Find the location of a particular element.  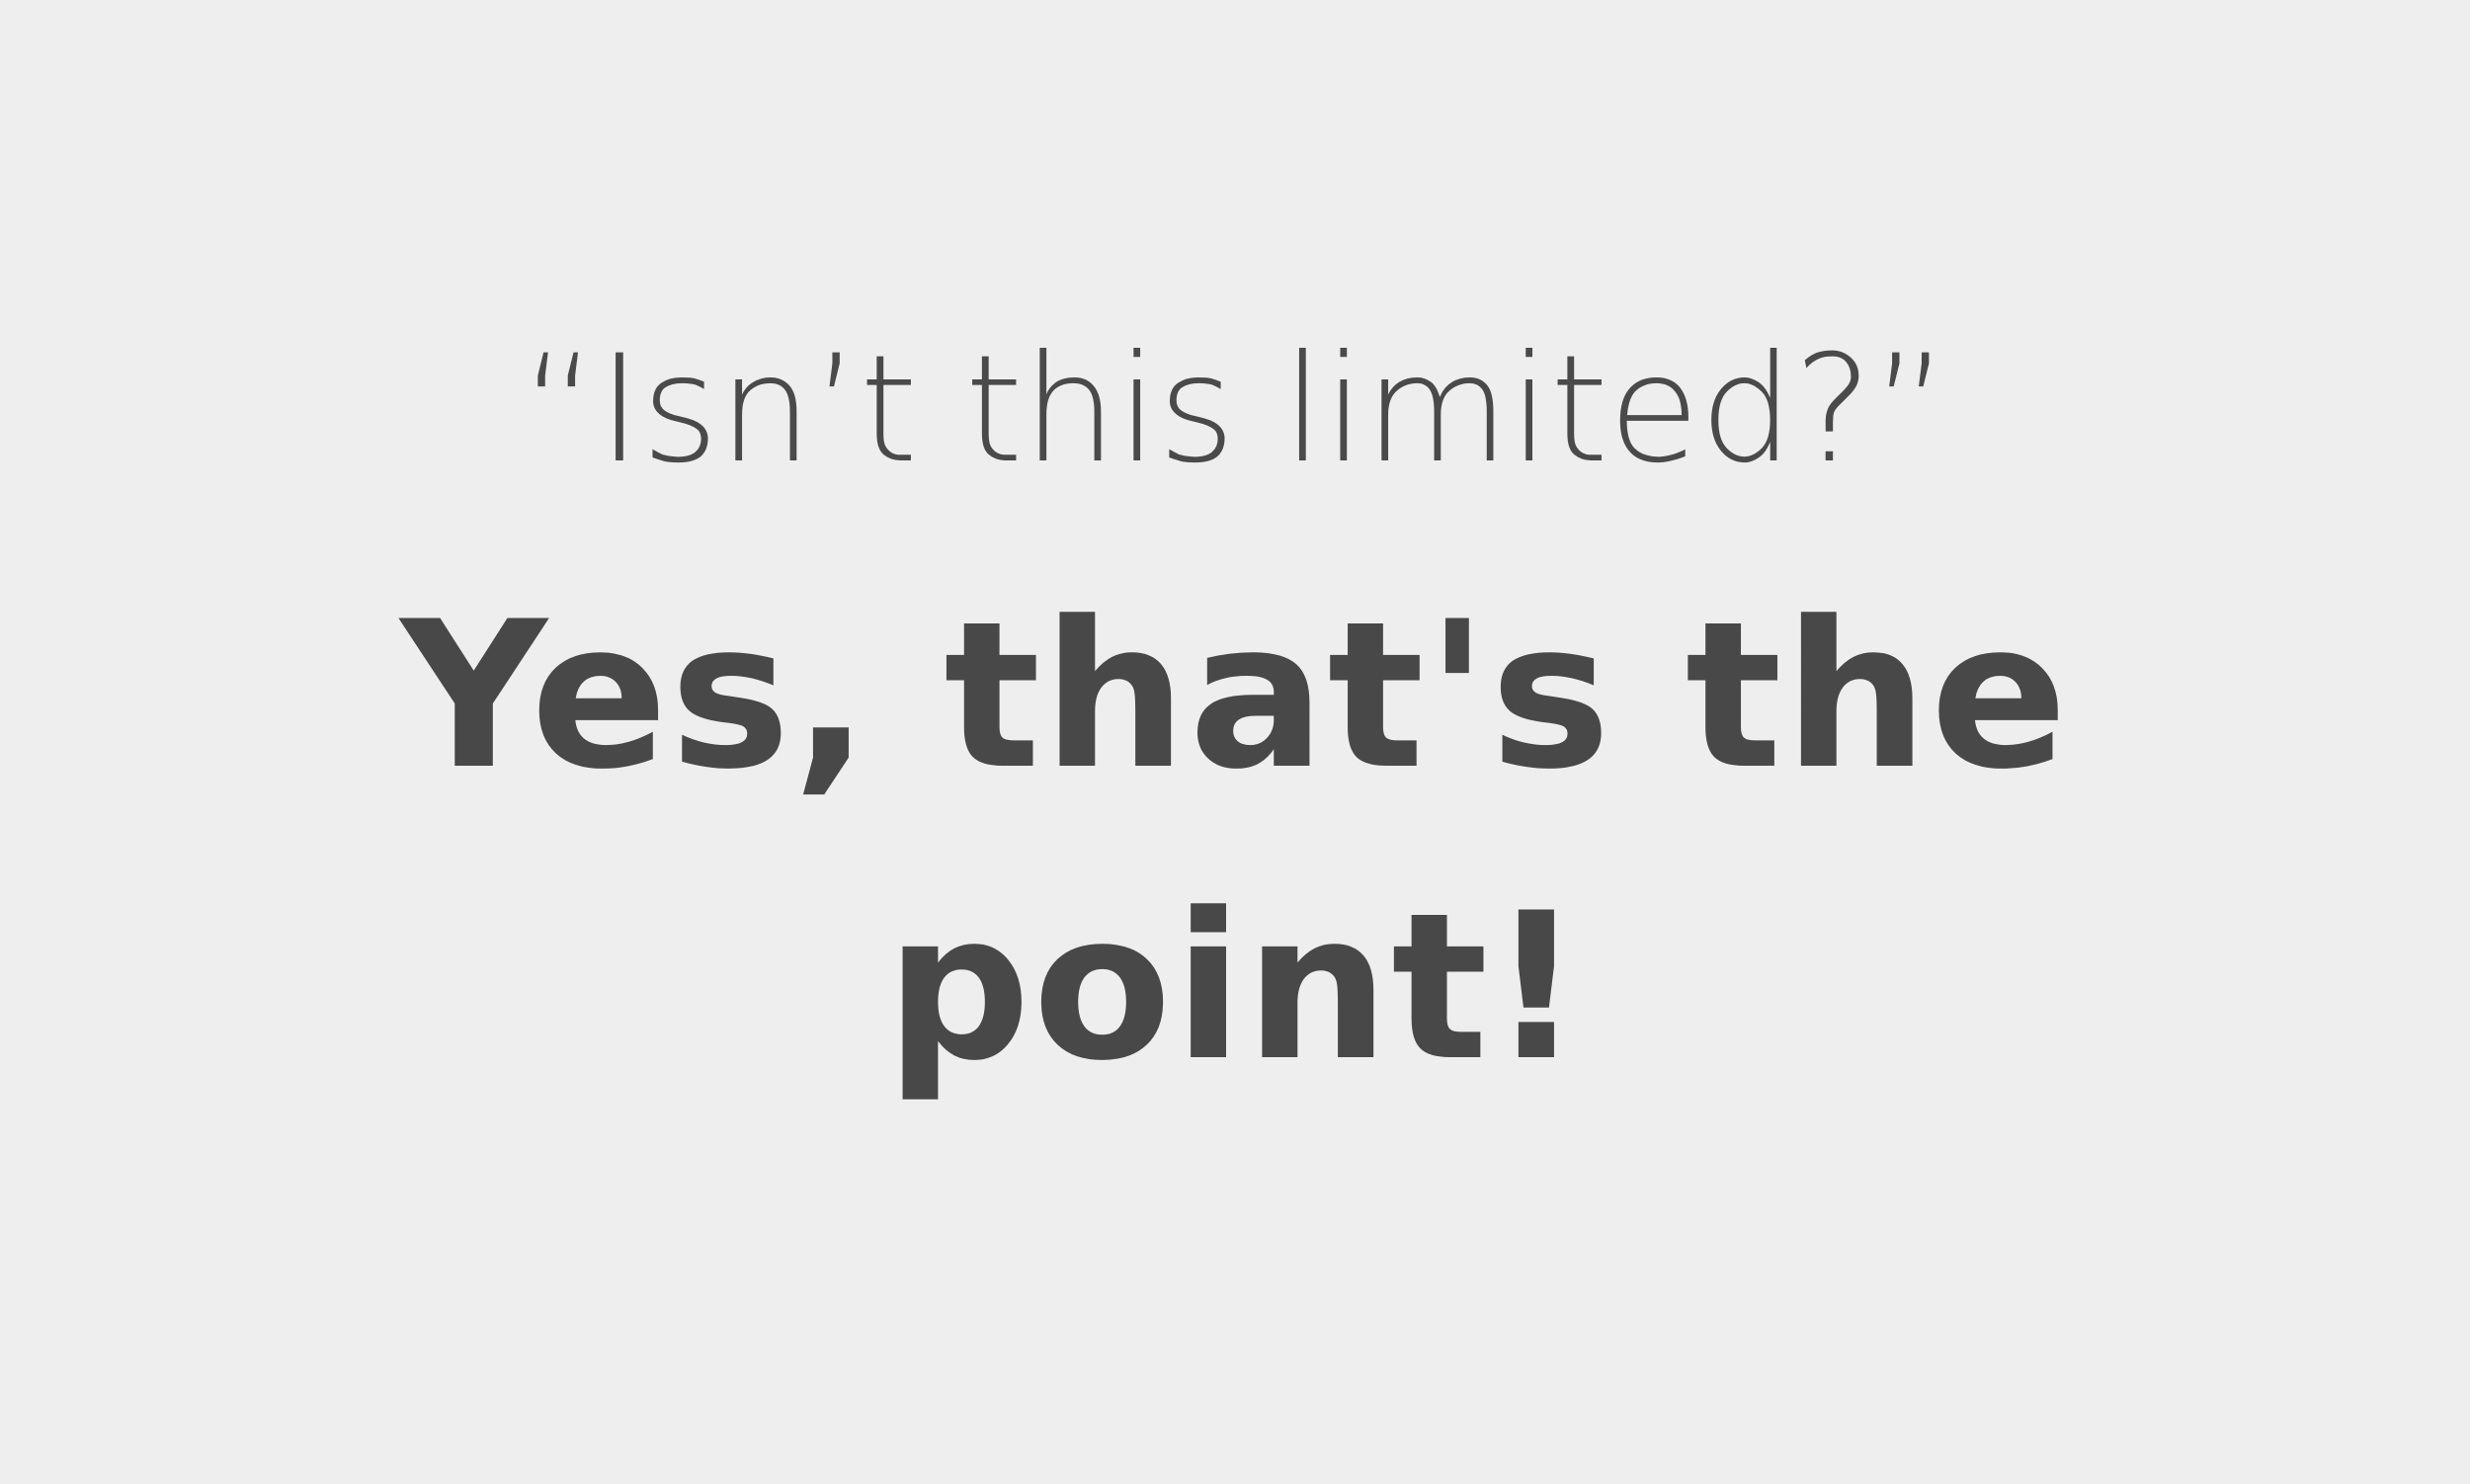

question-text: “Isn’t this limited?” is located at coordinates (1235, 410).